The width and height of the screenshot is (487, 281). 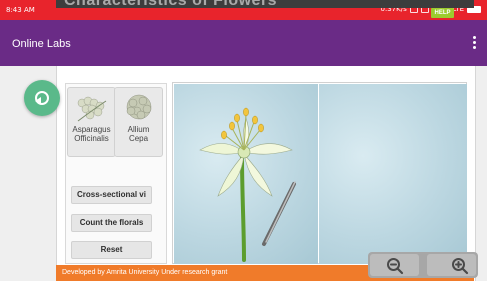 I want to click on thumbnail-asparagus: Asparagus Officinalis, so click(x=91, y=122).